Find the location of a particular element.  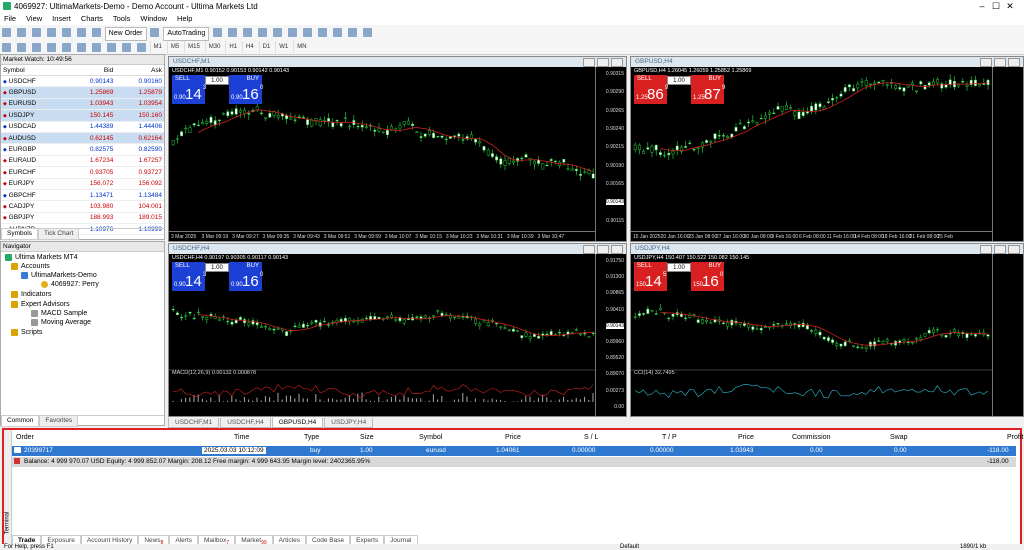

cursor-icon is located at coordinates (6, 47).